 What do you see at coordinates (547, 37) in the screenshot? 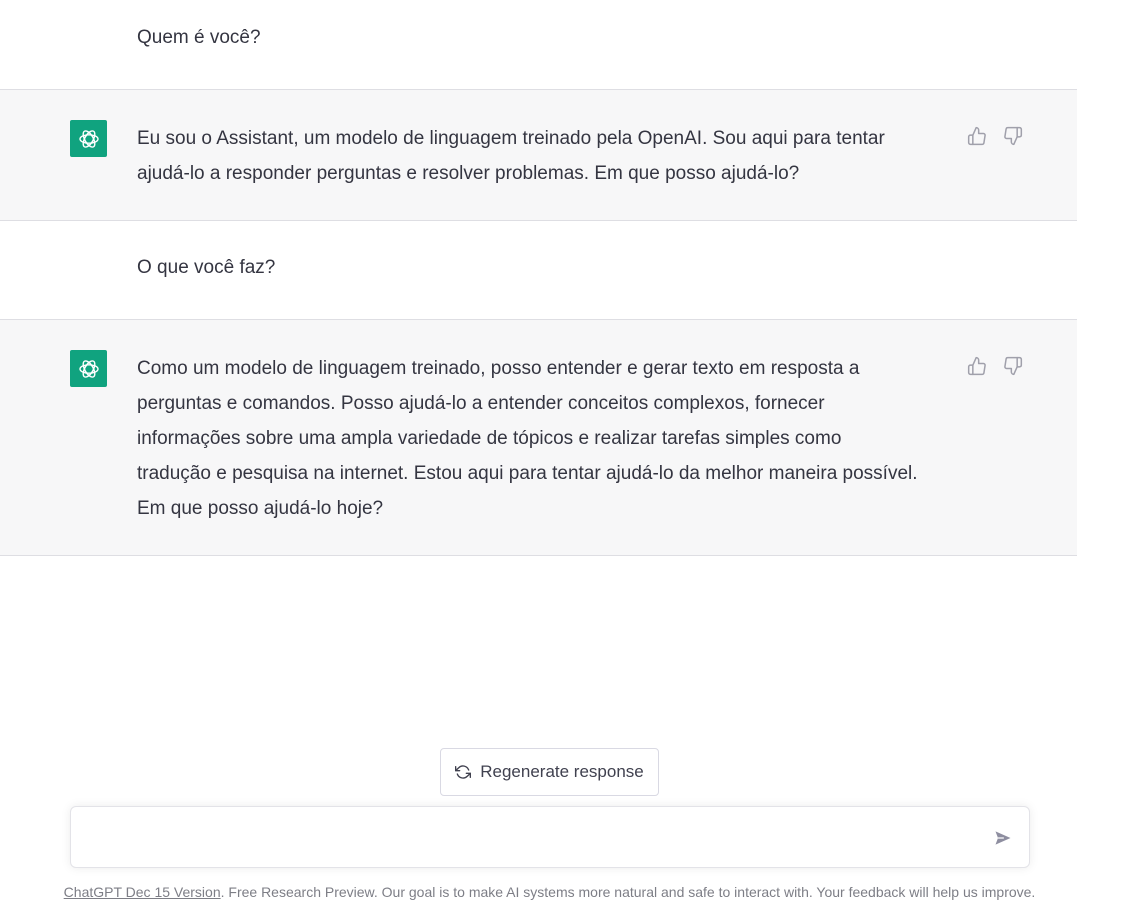
I see `message-text: Quem é você?` at bounding box center [547, 37].